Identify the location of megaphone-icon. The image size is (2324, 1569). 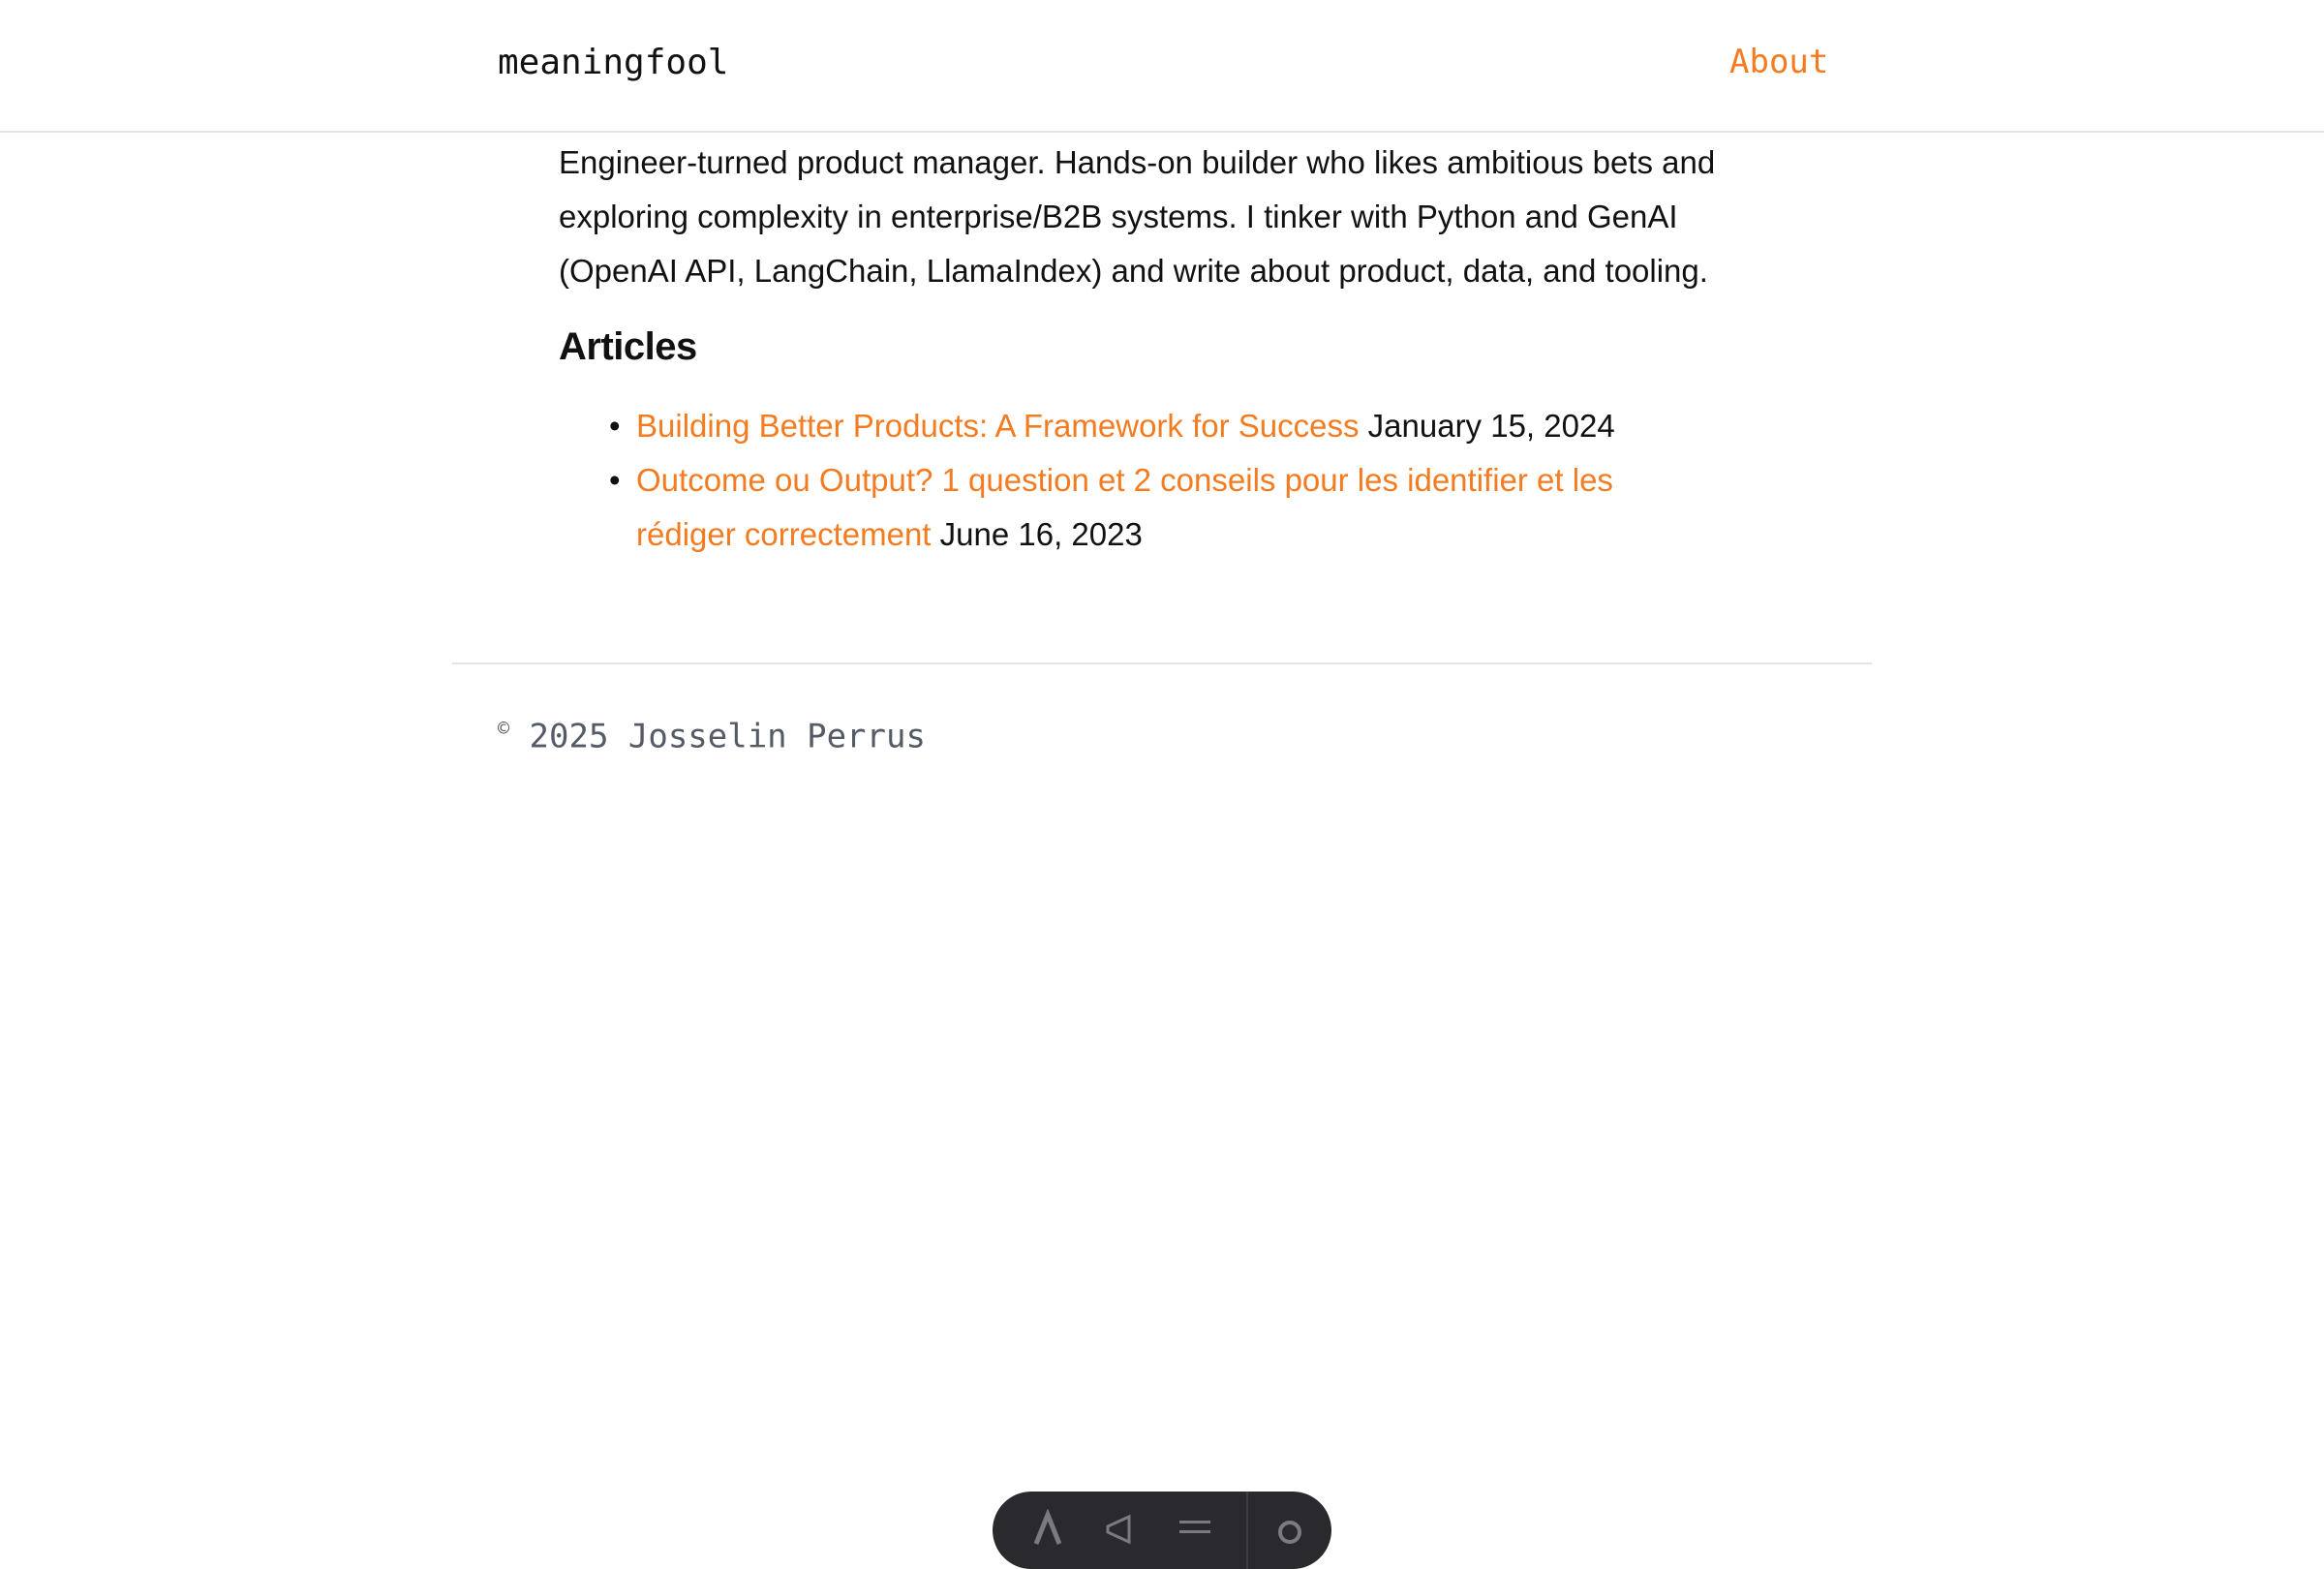
(1121, 1528).